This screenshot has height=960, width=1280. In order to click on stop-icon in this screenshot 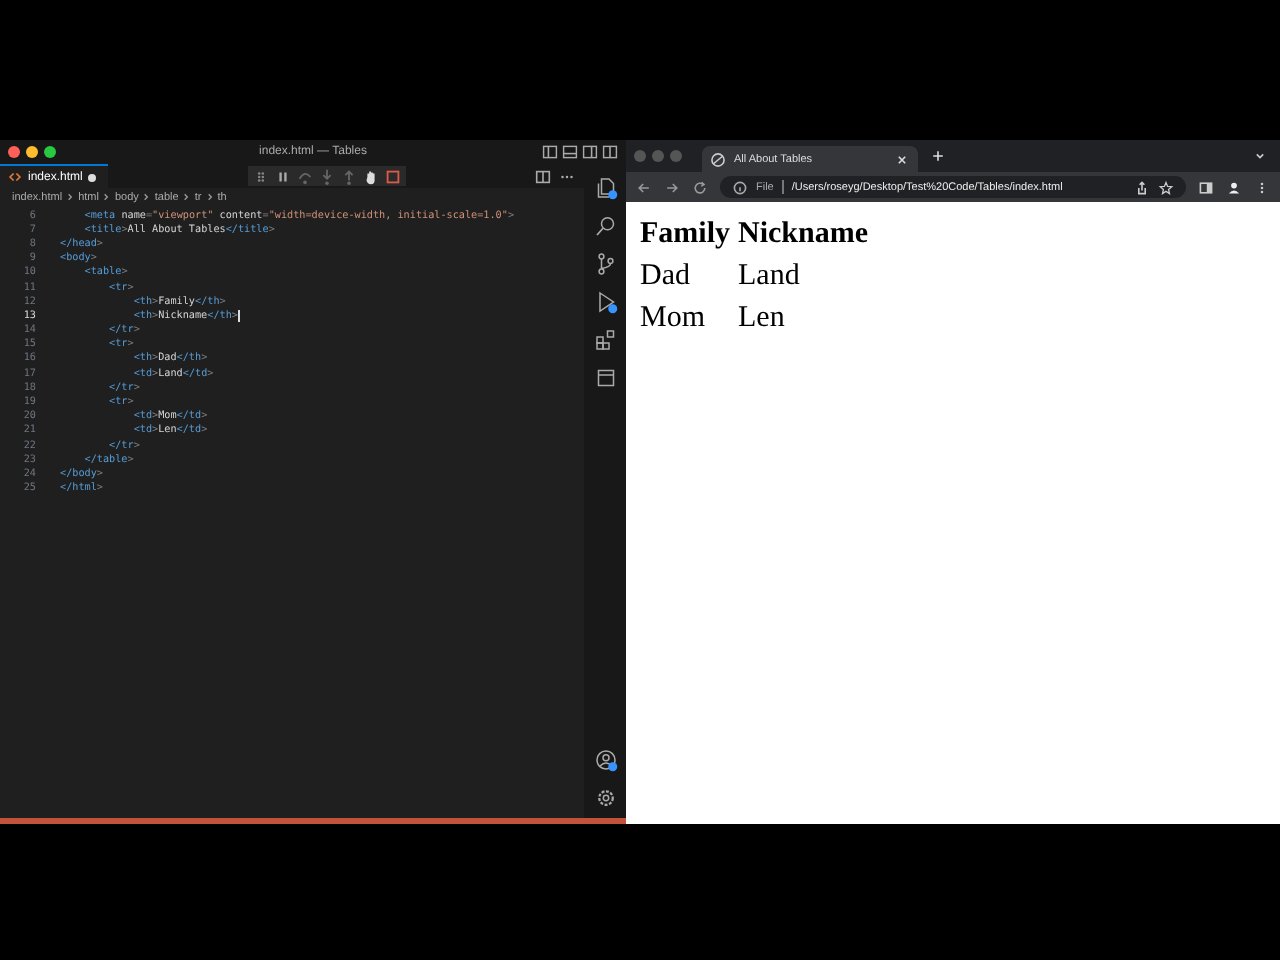, I will do `click(393, 176)`.